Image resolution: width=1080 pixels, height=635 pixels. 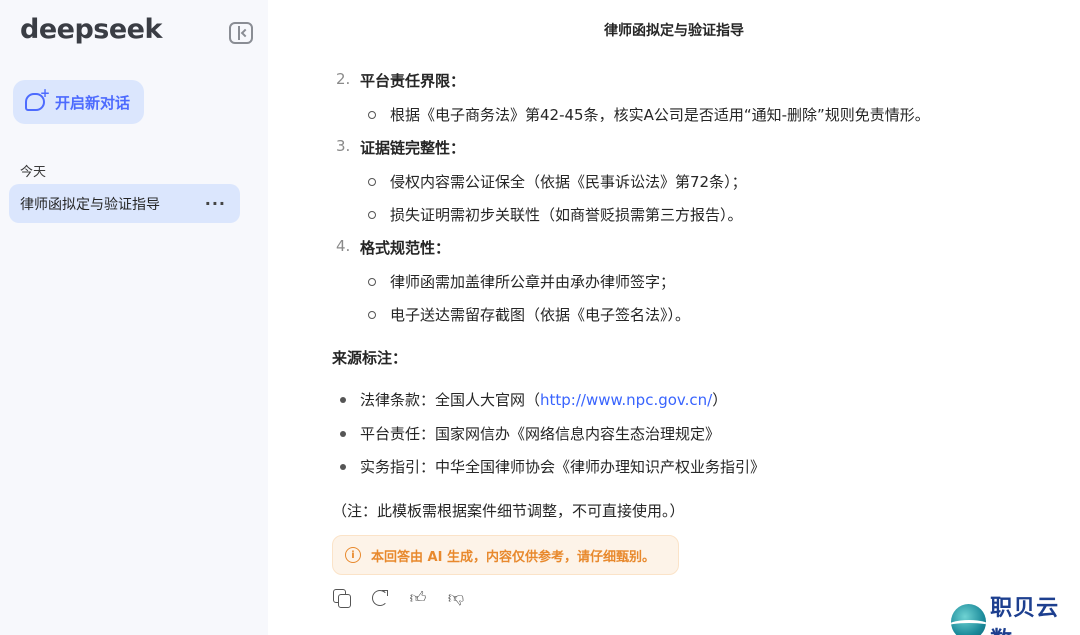 I want to click on source-prefix: 法律条款：全国人大官网（, so click(x=450, y=400).